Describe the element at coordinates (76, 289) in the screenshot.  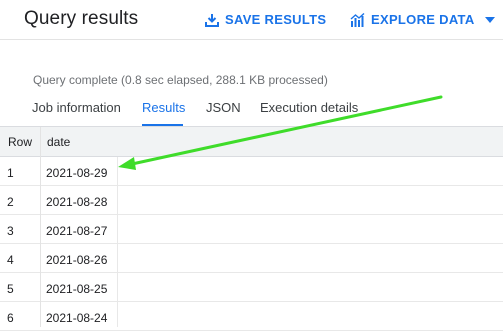
I see `date-cell: 2021-08-25` at that location.